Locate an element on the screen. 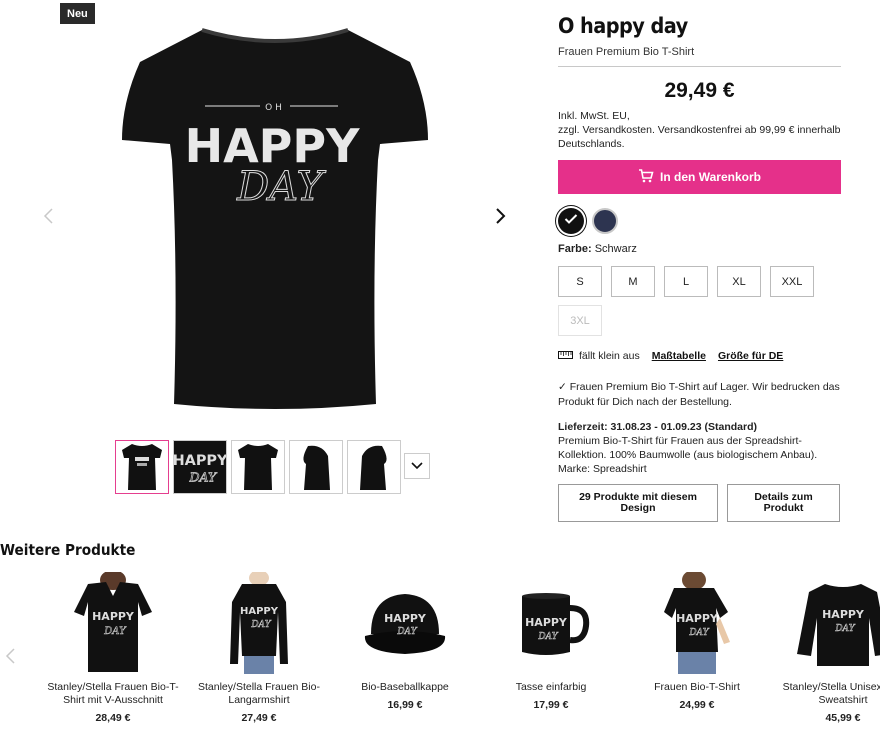 The height and width of the screenshot is (741, 880). product-name: Tasse einfarbig is located at coordinates (551, 687).